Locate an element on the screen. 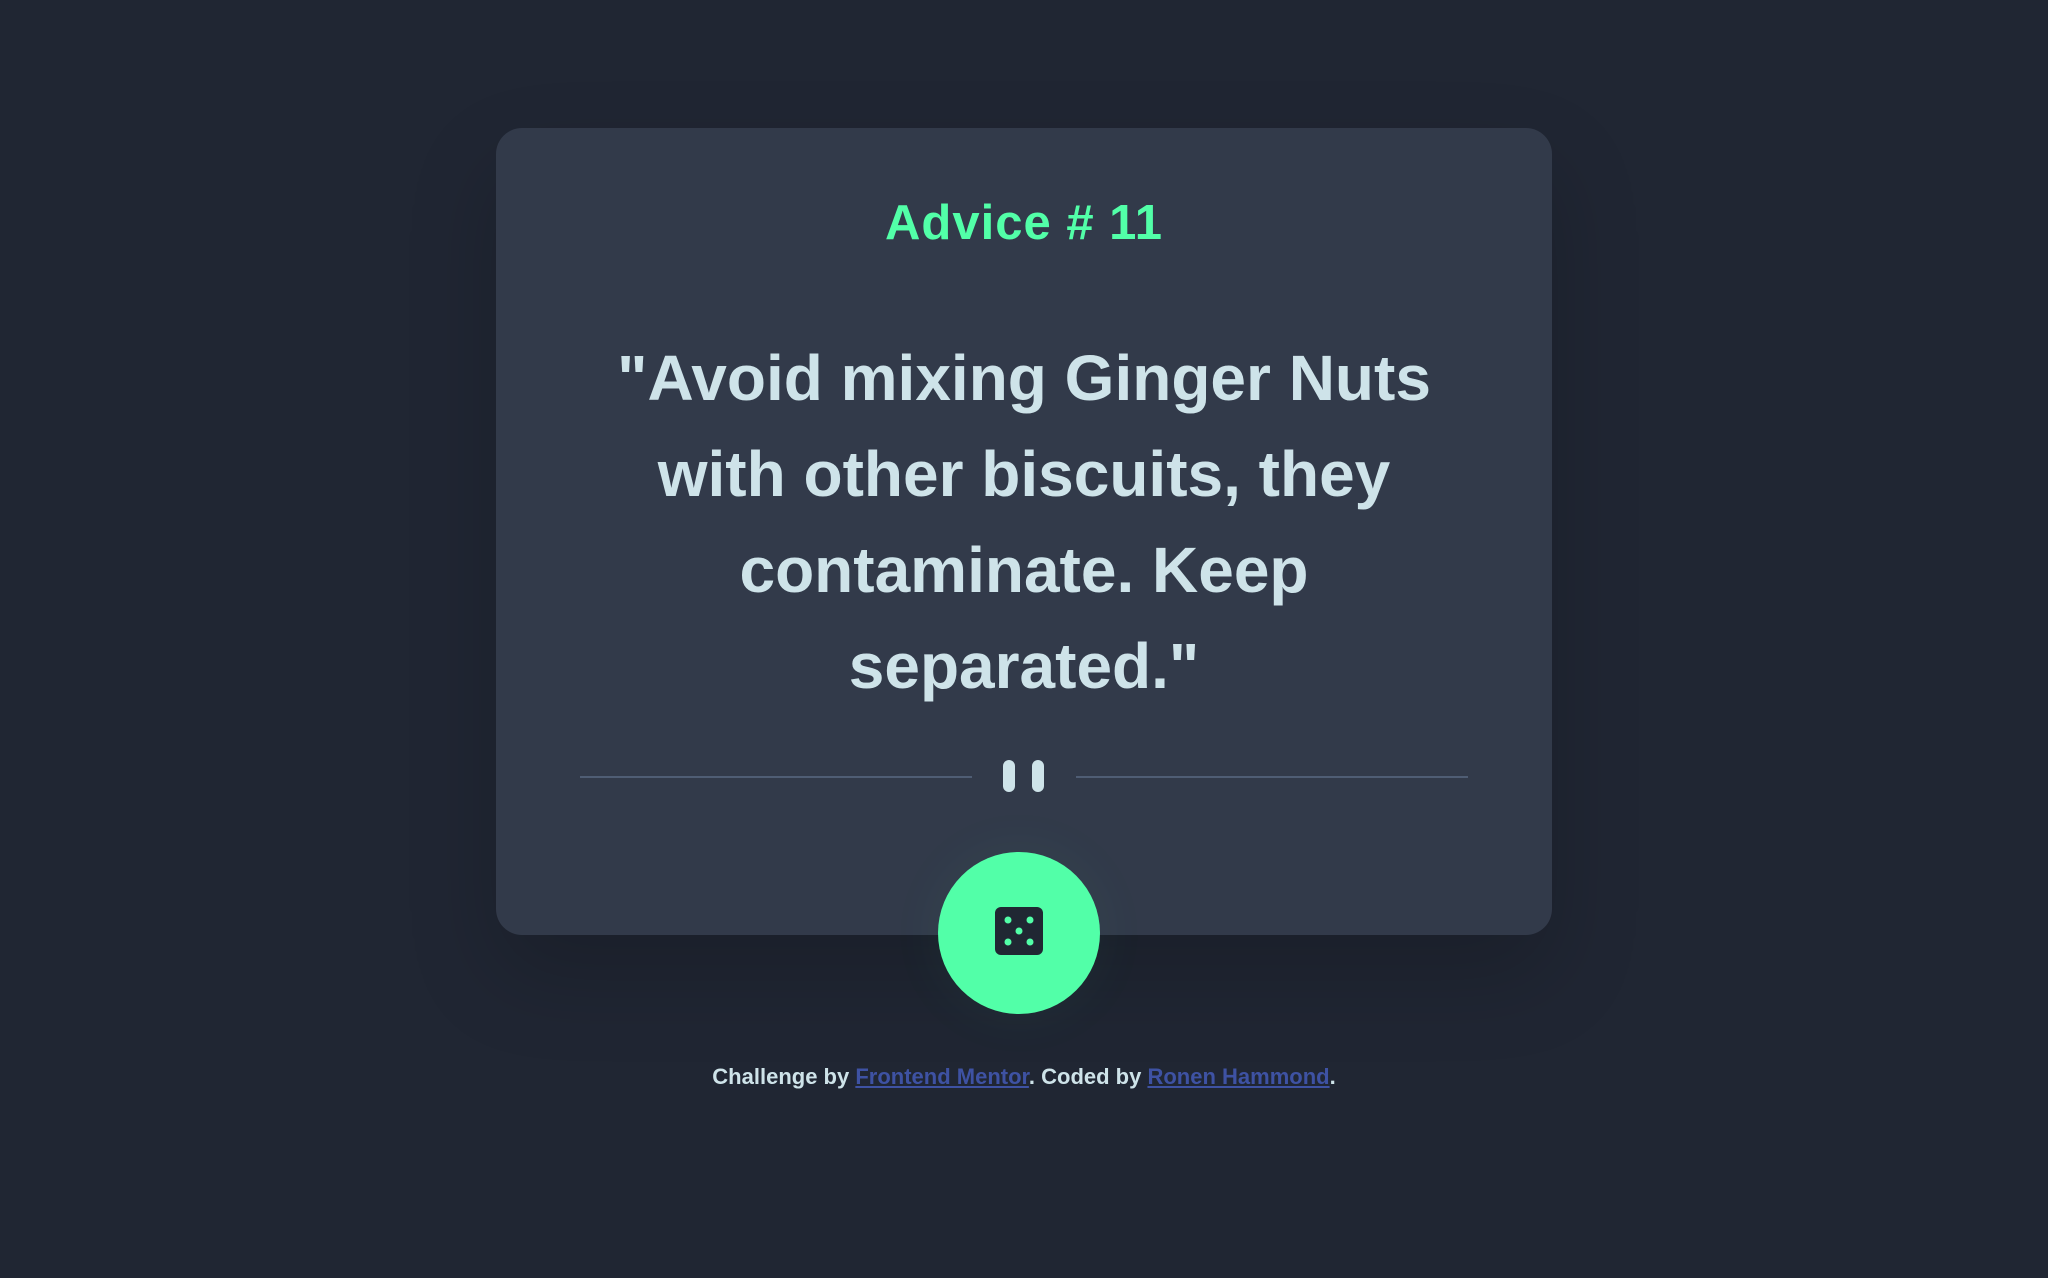 This screenshot has height=1278, width=2048. footer-challenge-text: Challenge by is located at coordinates (784, 1076).